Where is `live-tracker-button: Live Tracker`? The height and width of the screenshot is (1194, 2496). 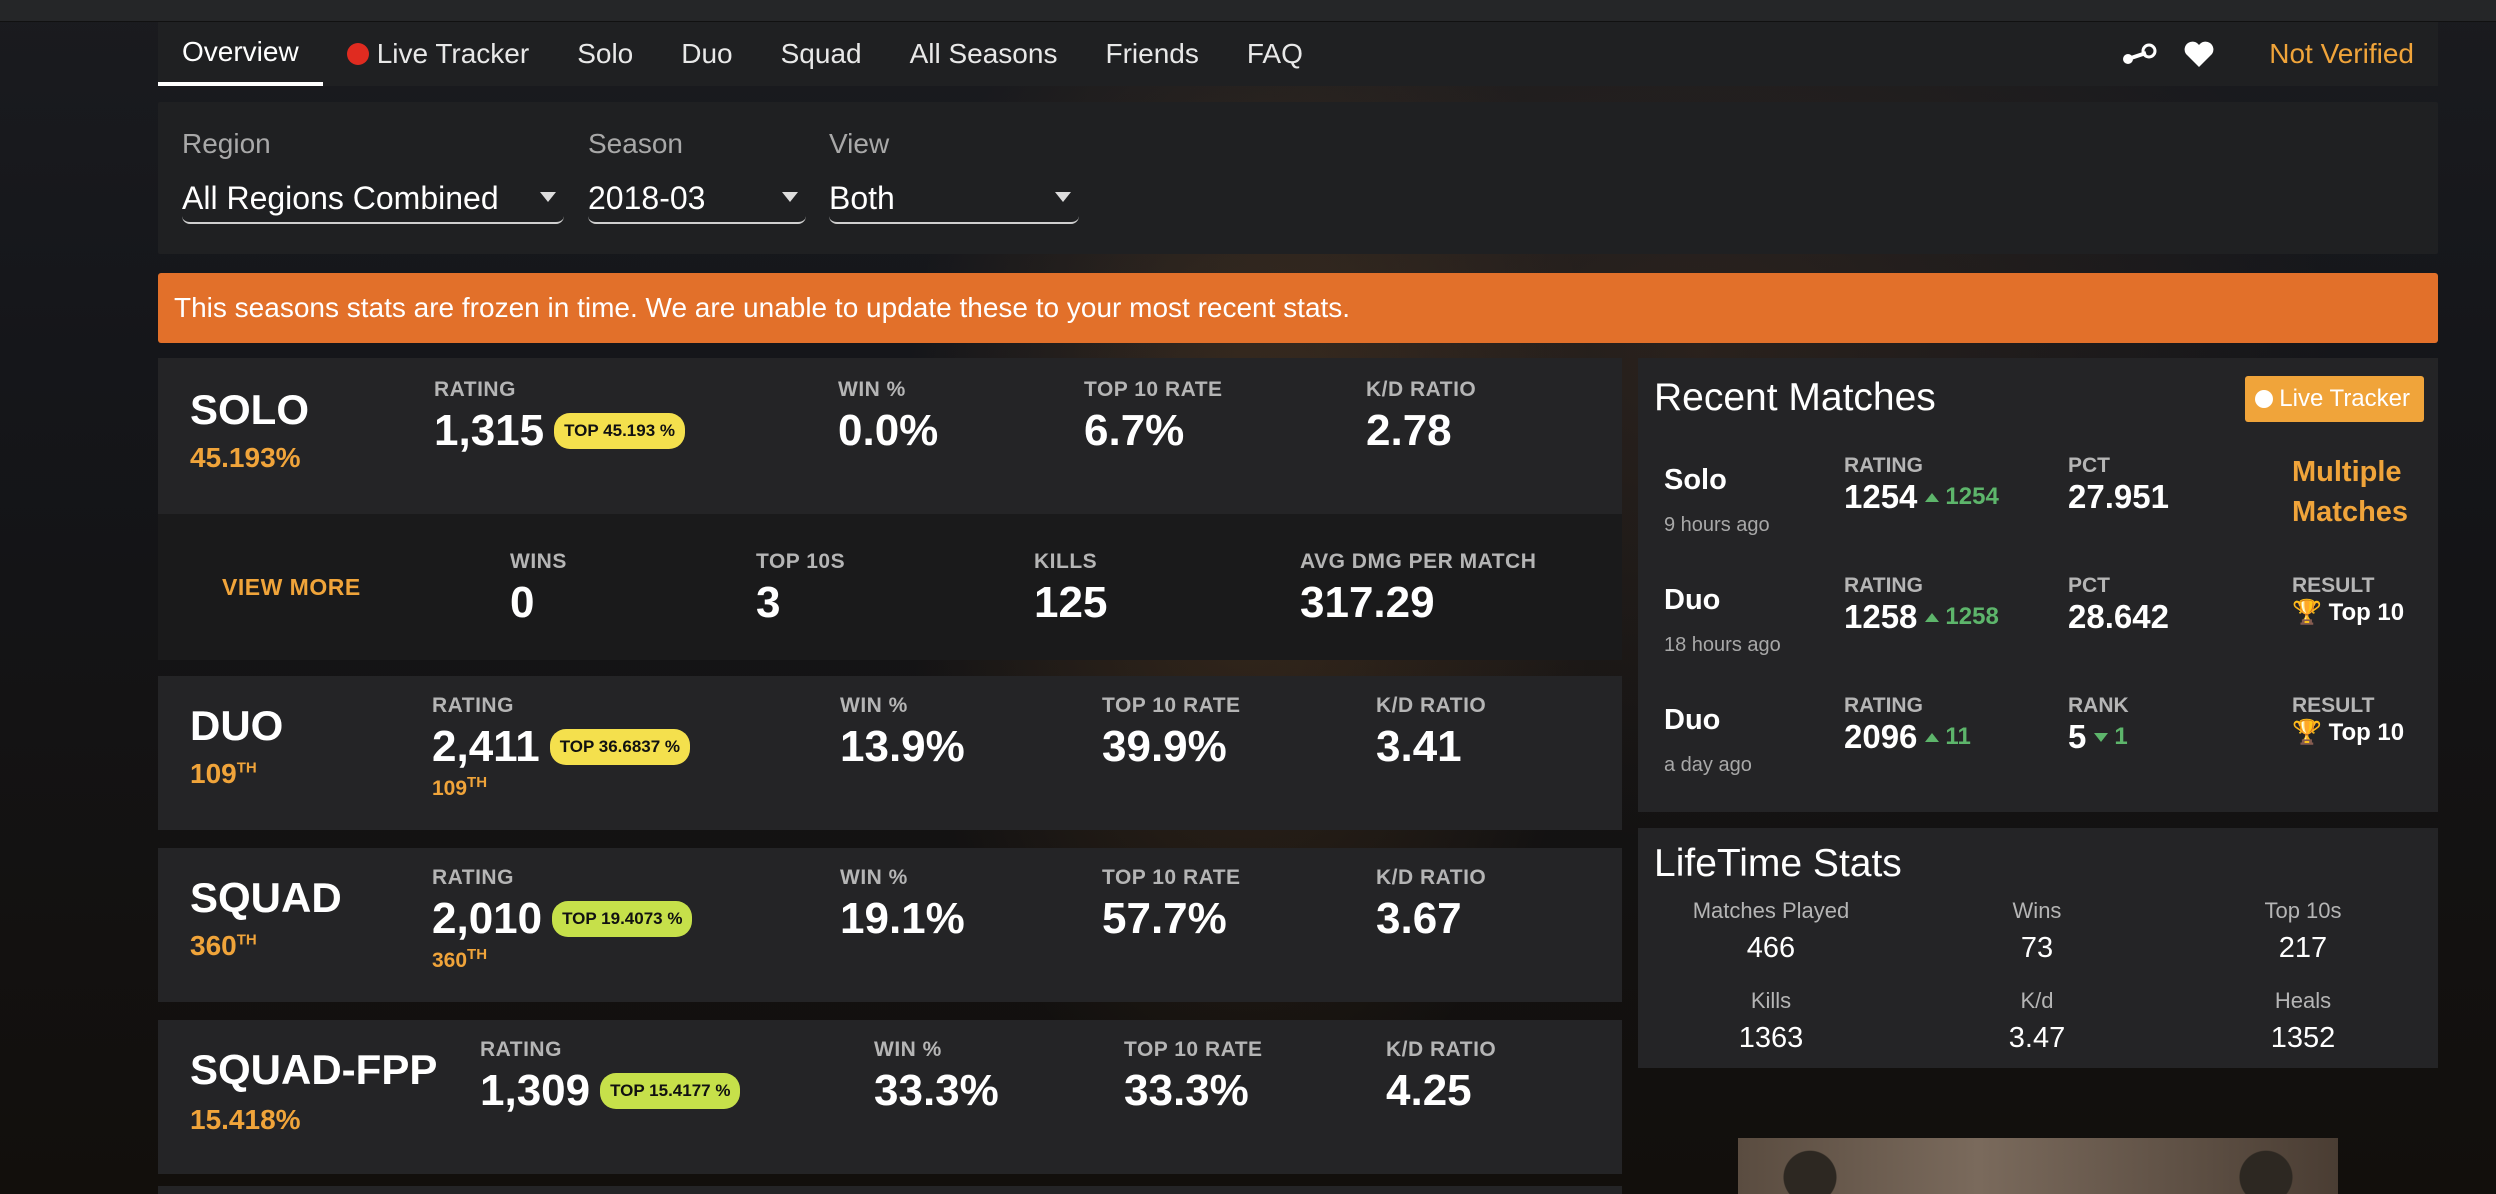 live-tracker-button: Live Tracker is located at coordinates (2334, 399).